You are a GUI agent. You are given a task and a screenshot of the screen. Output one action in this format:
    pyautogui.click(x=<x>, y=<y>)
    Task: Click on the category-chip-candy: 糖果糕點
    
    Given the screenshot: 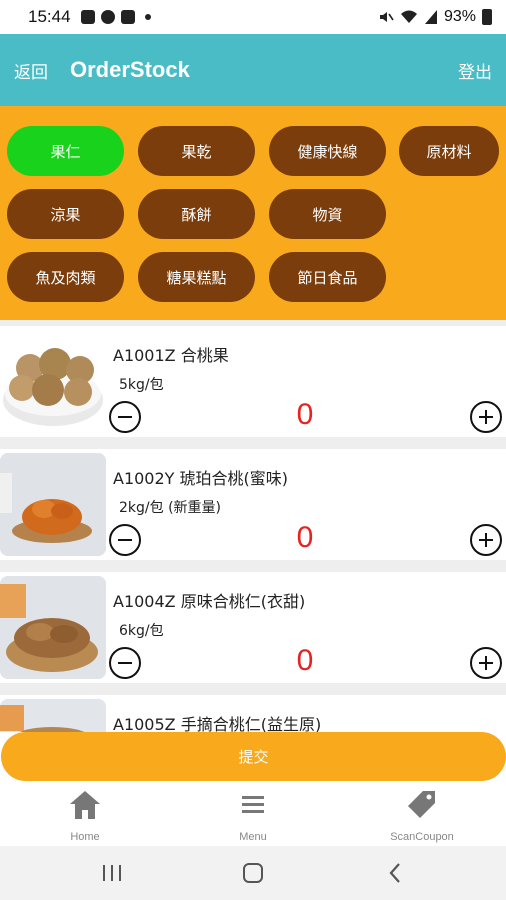 What is the action you would take?
    pyautogui.click(x=196, y=277)
    